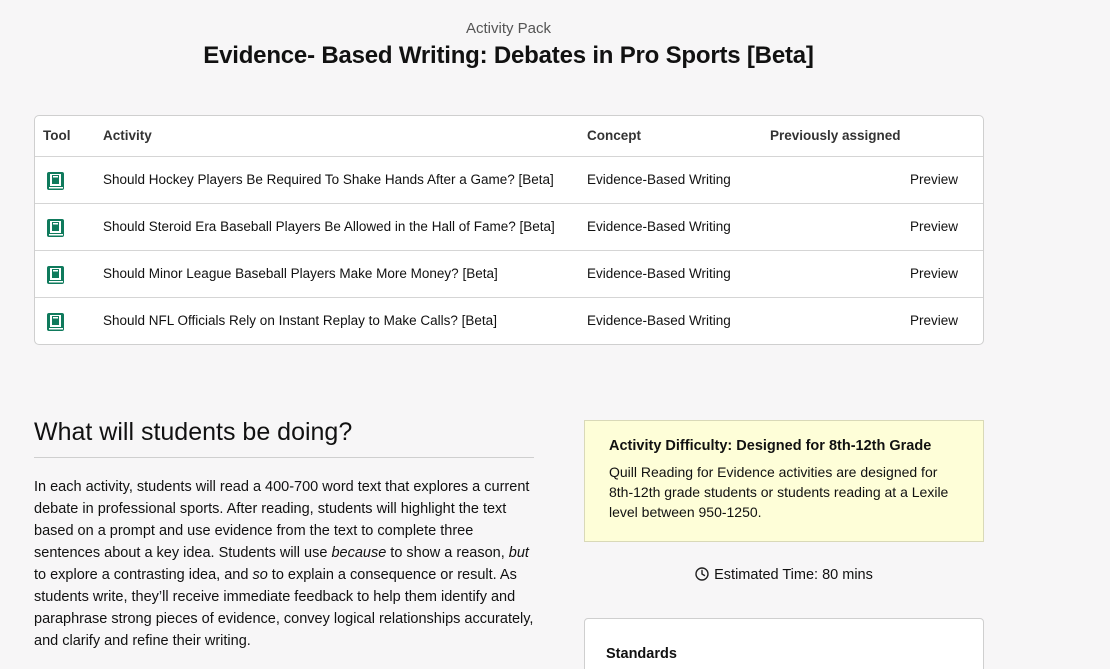  What do you see at coordinates (127, 135) in the screenshot?
I see `column-header-activity: Activity` at bounding box center [127, 135].